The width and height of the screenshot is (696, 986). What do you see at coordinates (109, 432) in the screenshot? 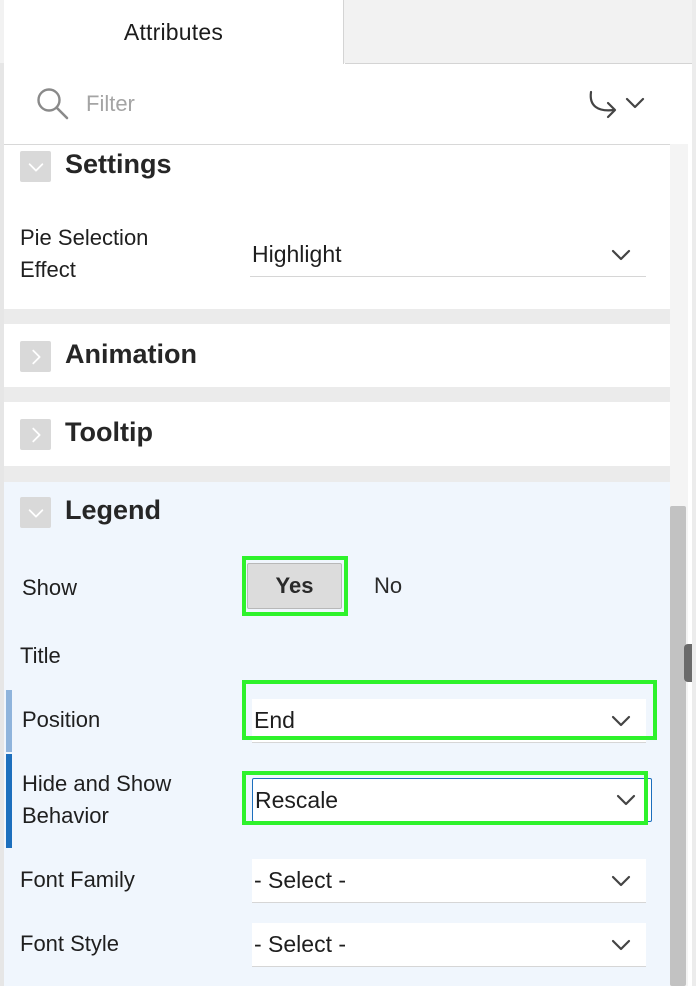
I see `tooltip-title: Tooltip` at bounding box center [109, 432].